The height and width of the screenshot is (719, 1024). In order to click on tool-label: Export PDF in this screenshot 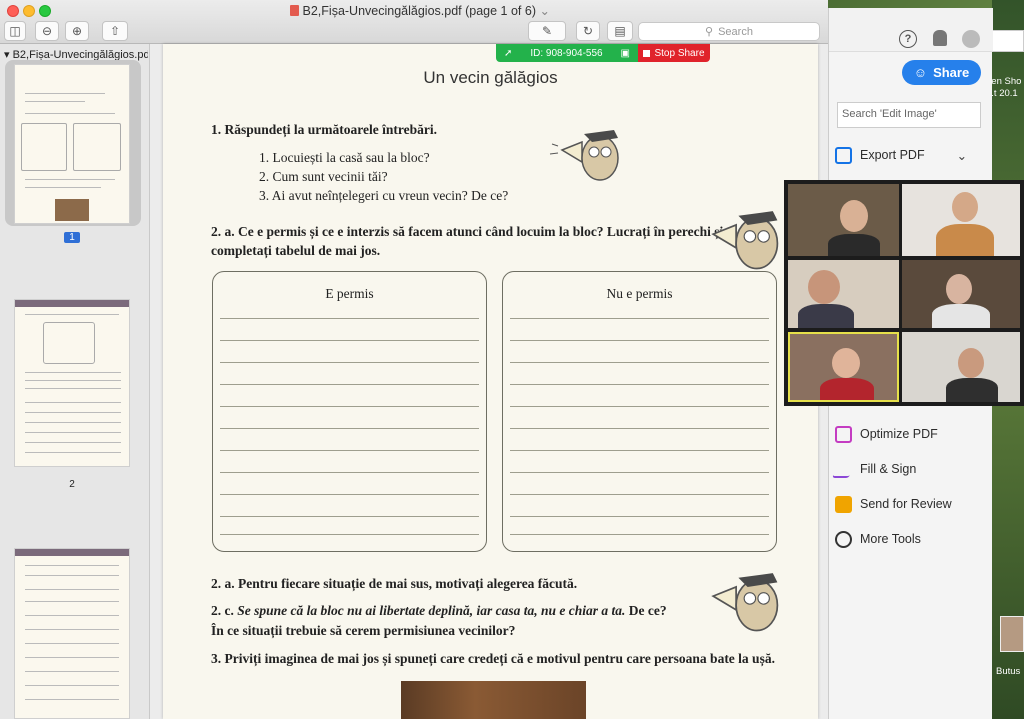, I will do `click(892, 155)`.